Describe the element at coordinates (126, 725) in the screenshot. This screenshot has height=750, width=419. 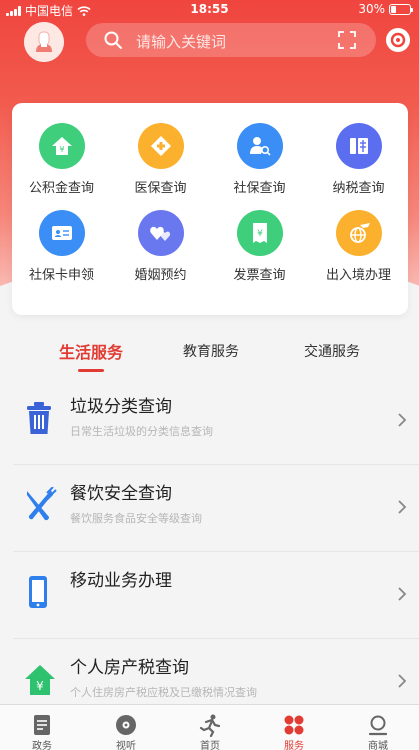
I see `disc-icon` at that location.